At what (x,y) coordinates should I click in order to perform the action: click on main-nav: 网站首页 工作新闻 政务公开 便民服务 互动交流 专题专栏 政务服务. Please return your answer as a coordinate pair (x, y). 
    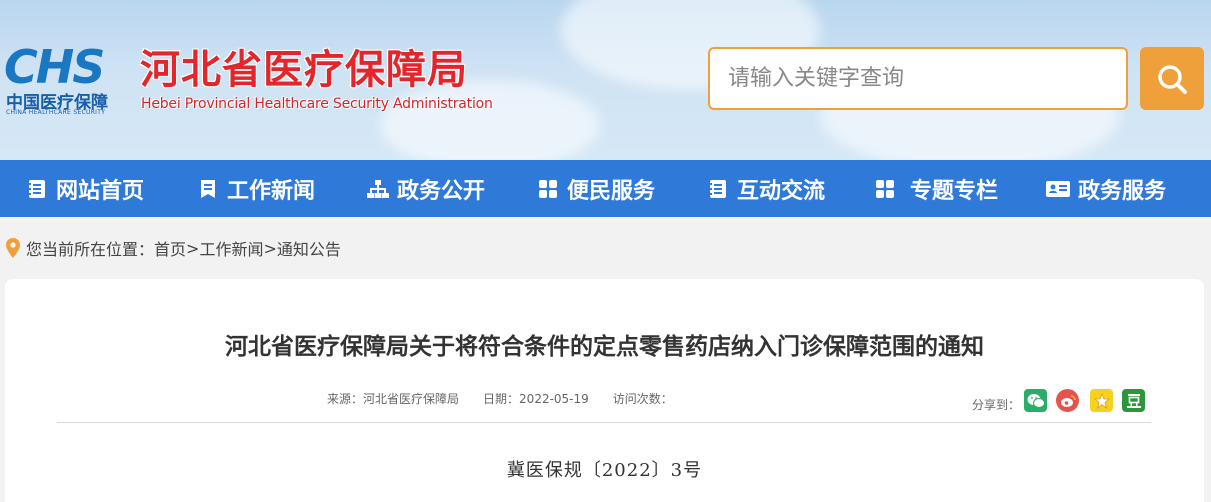
    Looking at the image, I should click on (605, 188).